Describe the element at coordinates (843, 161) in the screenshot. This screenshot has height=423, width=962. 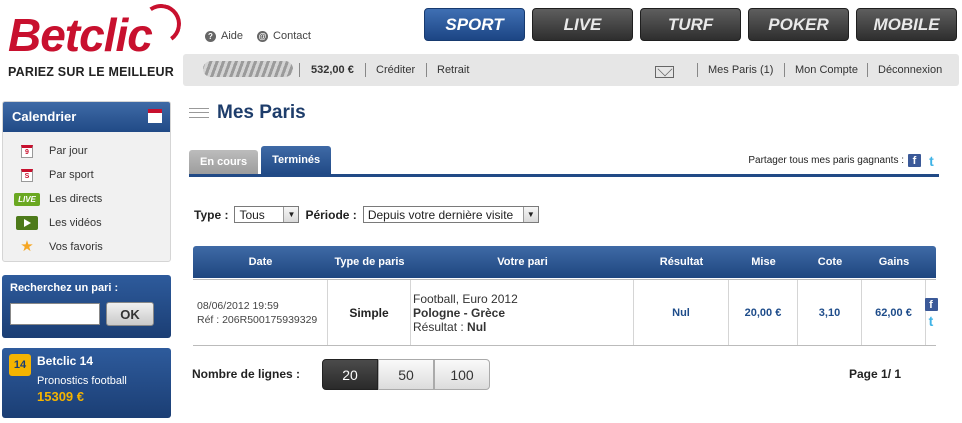
I see `share-winning-bets: Partager tous mes paris gagnants : f t` at that location.